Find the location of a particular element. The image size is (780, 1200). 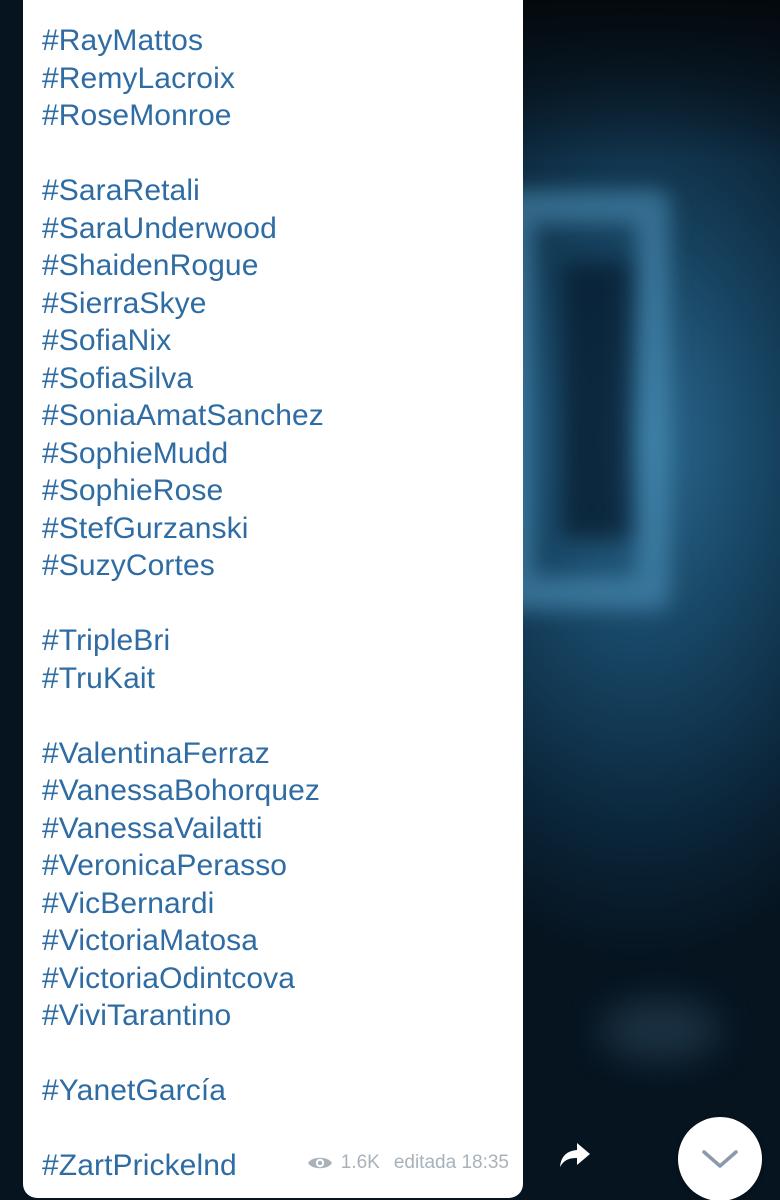

hashtag-link: #SophieRose is located at coordinates (183, 491).